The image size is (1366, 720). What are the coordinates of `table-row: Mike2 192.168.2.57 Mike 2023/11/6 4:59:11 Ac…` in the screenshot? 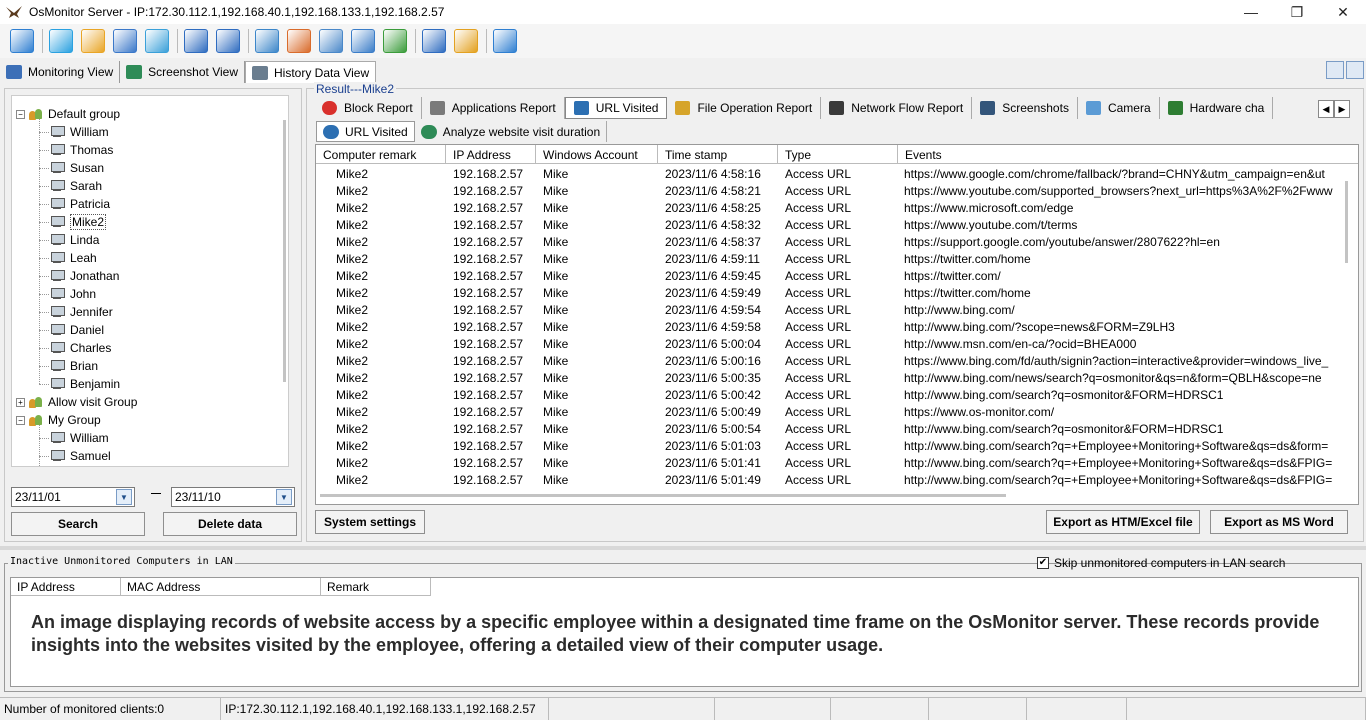 It's located at (837, 258).